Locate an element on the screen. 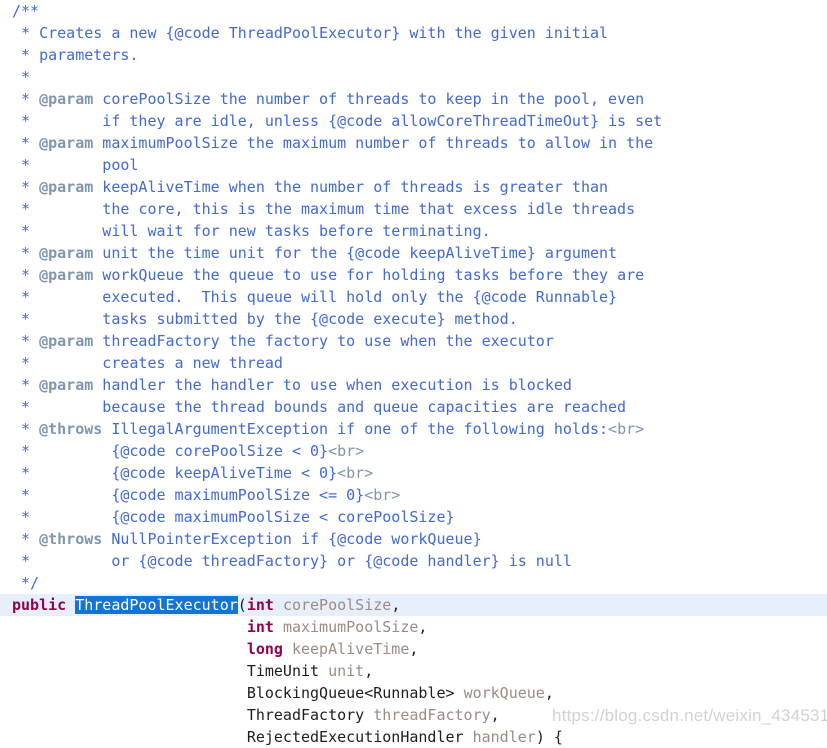  code-token-cmt: * parameters. is located at coordinates (75, 55).